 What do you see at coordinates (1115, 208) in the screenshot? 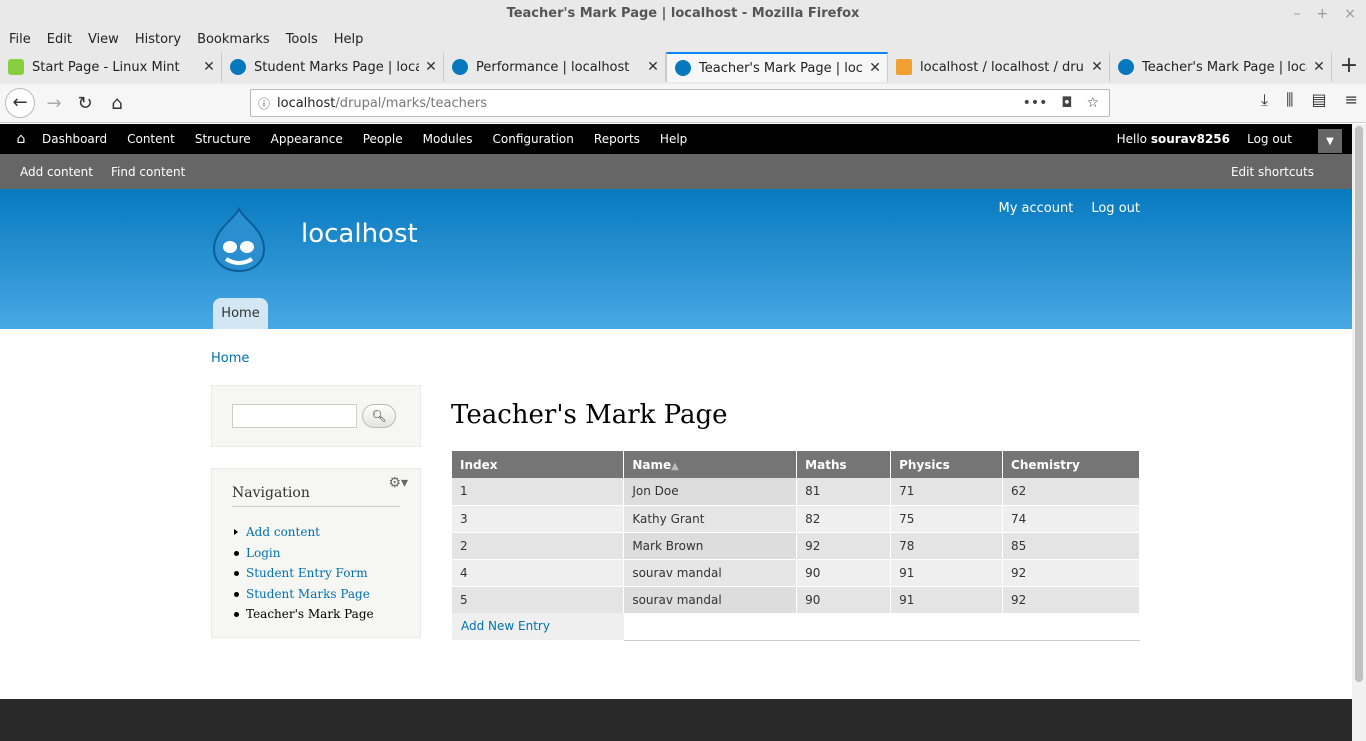
I see `logout-link: Log out` at bounding box center [1115, 208].